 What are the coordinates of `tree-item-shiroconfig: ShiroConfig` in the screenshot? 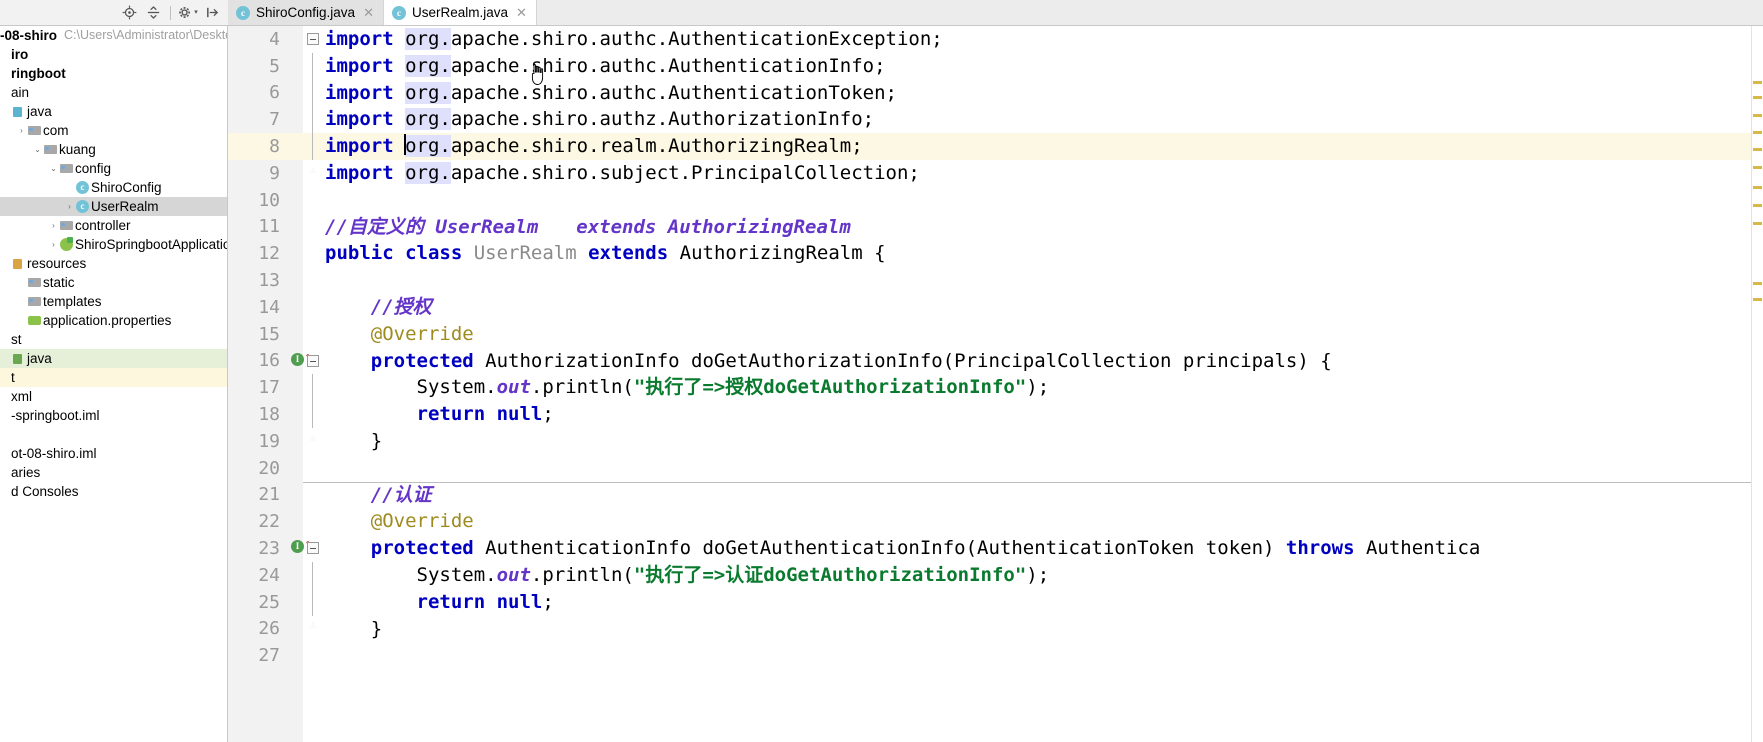 It's located at (113, 187).